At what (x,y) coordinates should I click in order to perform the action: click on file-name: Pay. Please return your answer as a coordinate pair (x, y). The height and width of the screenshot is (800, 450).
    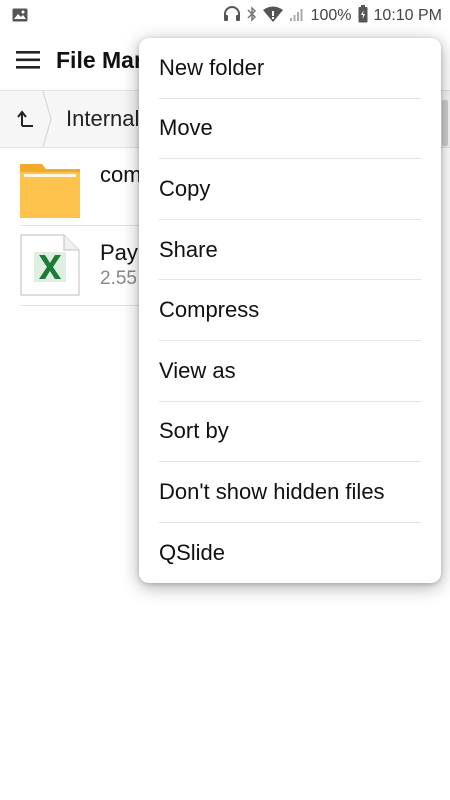
    Looking at the image, I should click on (119, 252).